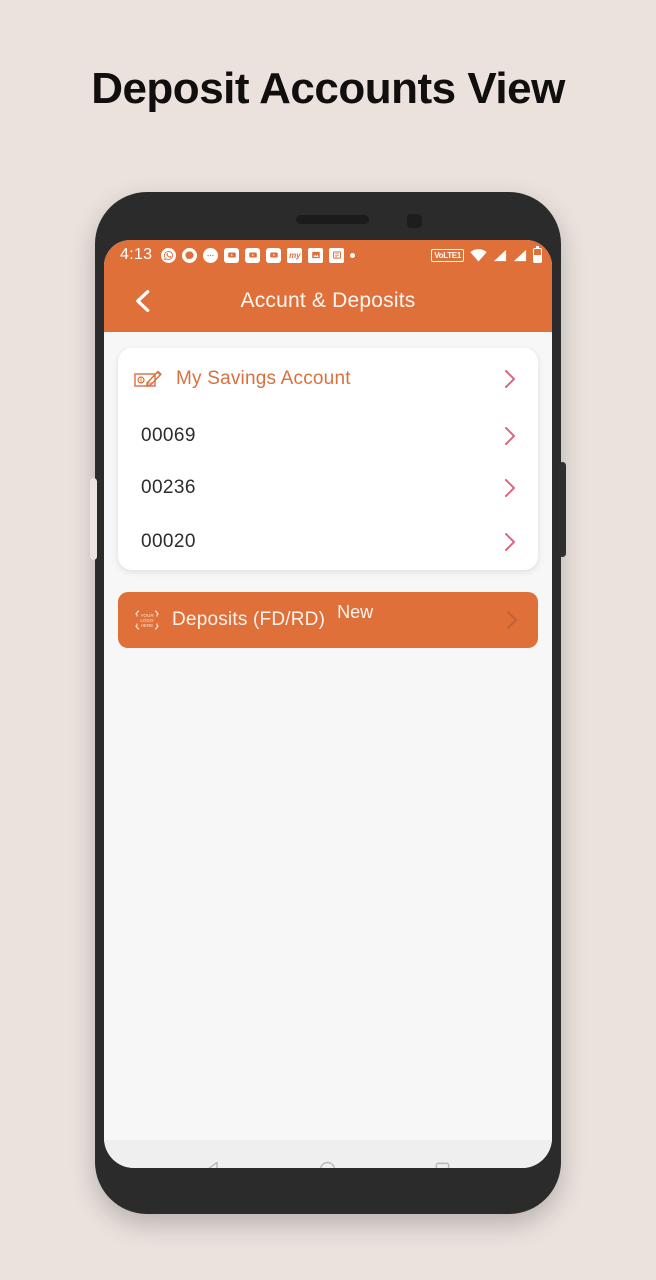  I want to click on speaker-grille, so click(332, 219).